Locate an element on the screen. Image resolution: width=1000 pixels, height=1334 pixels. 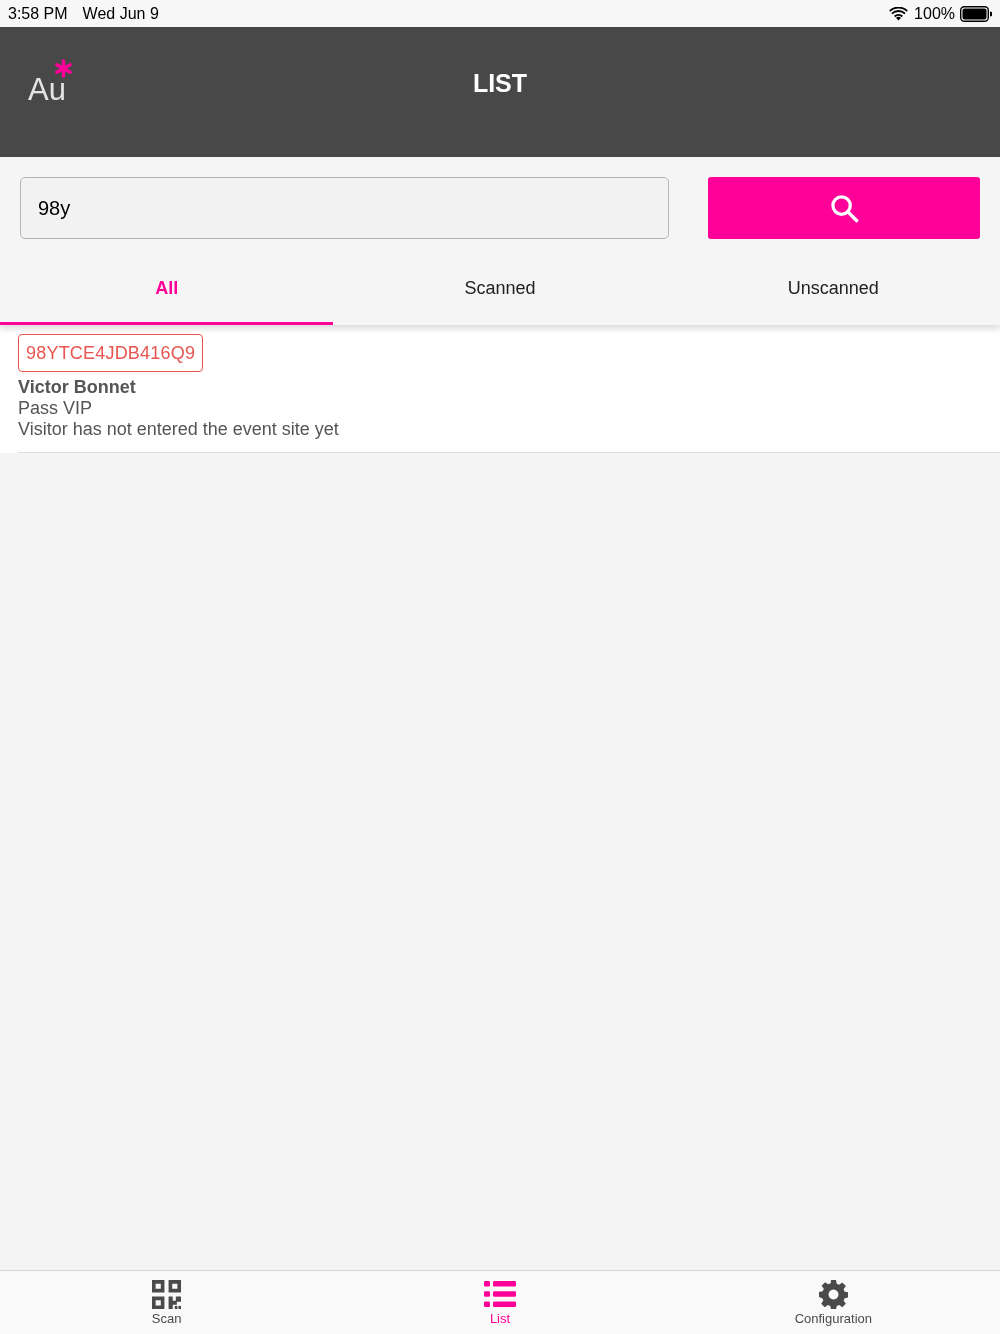
logo-text: Au is located at coordinates (47, 90).